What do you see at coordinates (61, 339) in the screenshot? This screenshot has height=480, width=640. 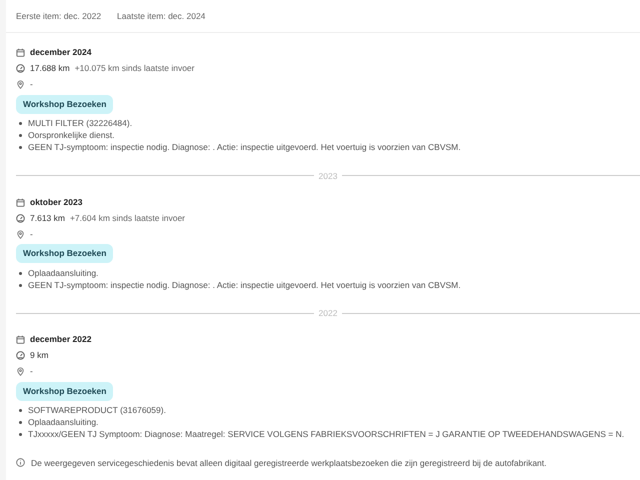 I see `entry-date: december 2022` at bounding box center [61, 339].